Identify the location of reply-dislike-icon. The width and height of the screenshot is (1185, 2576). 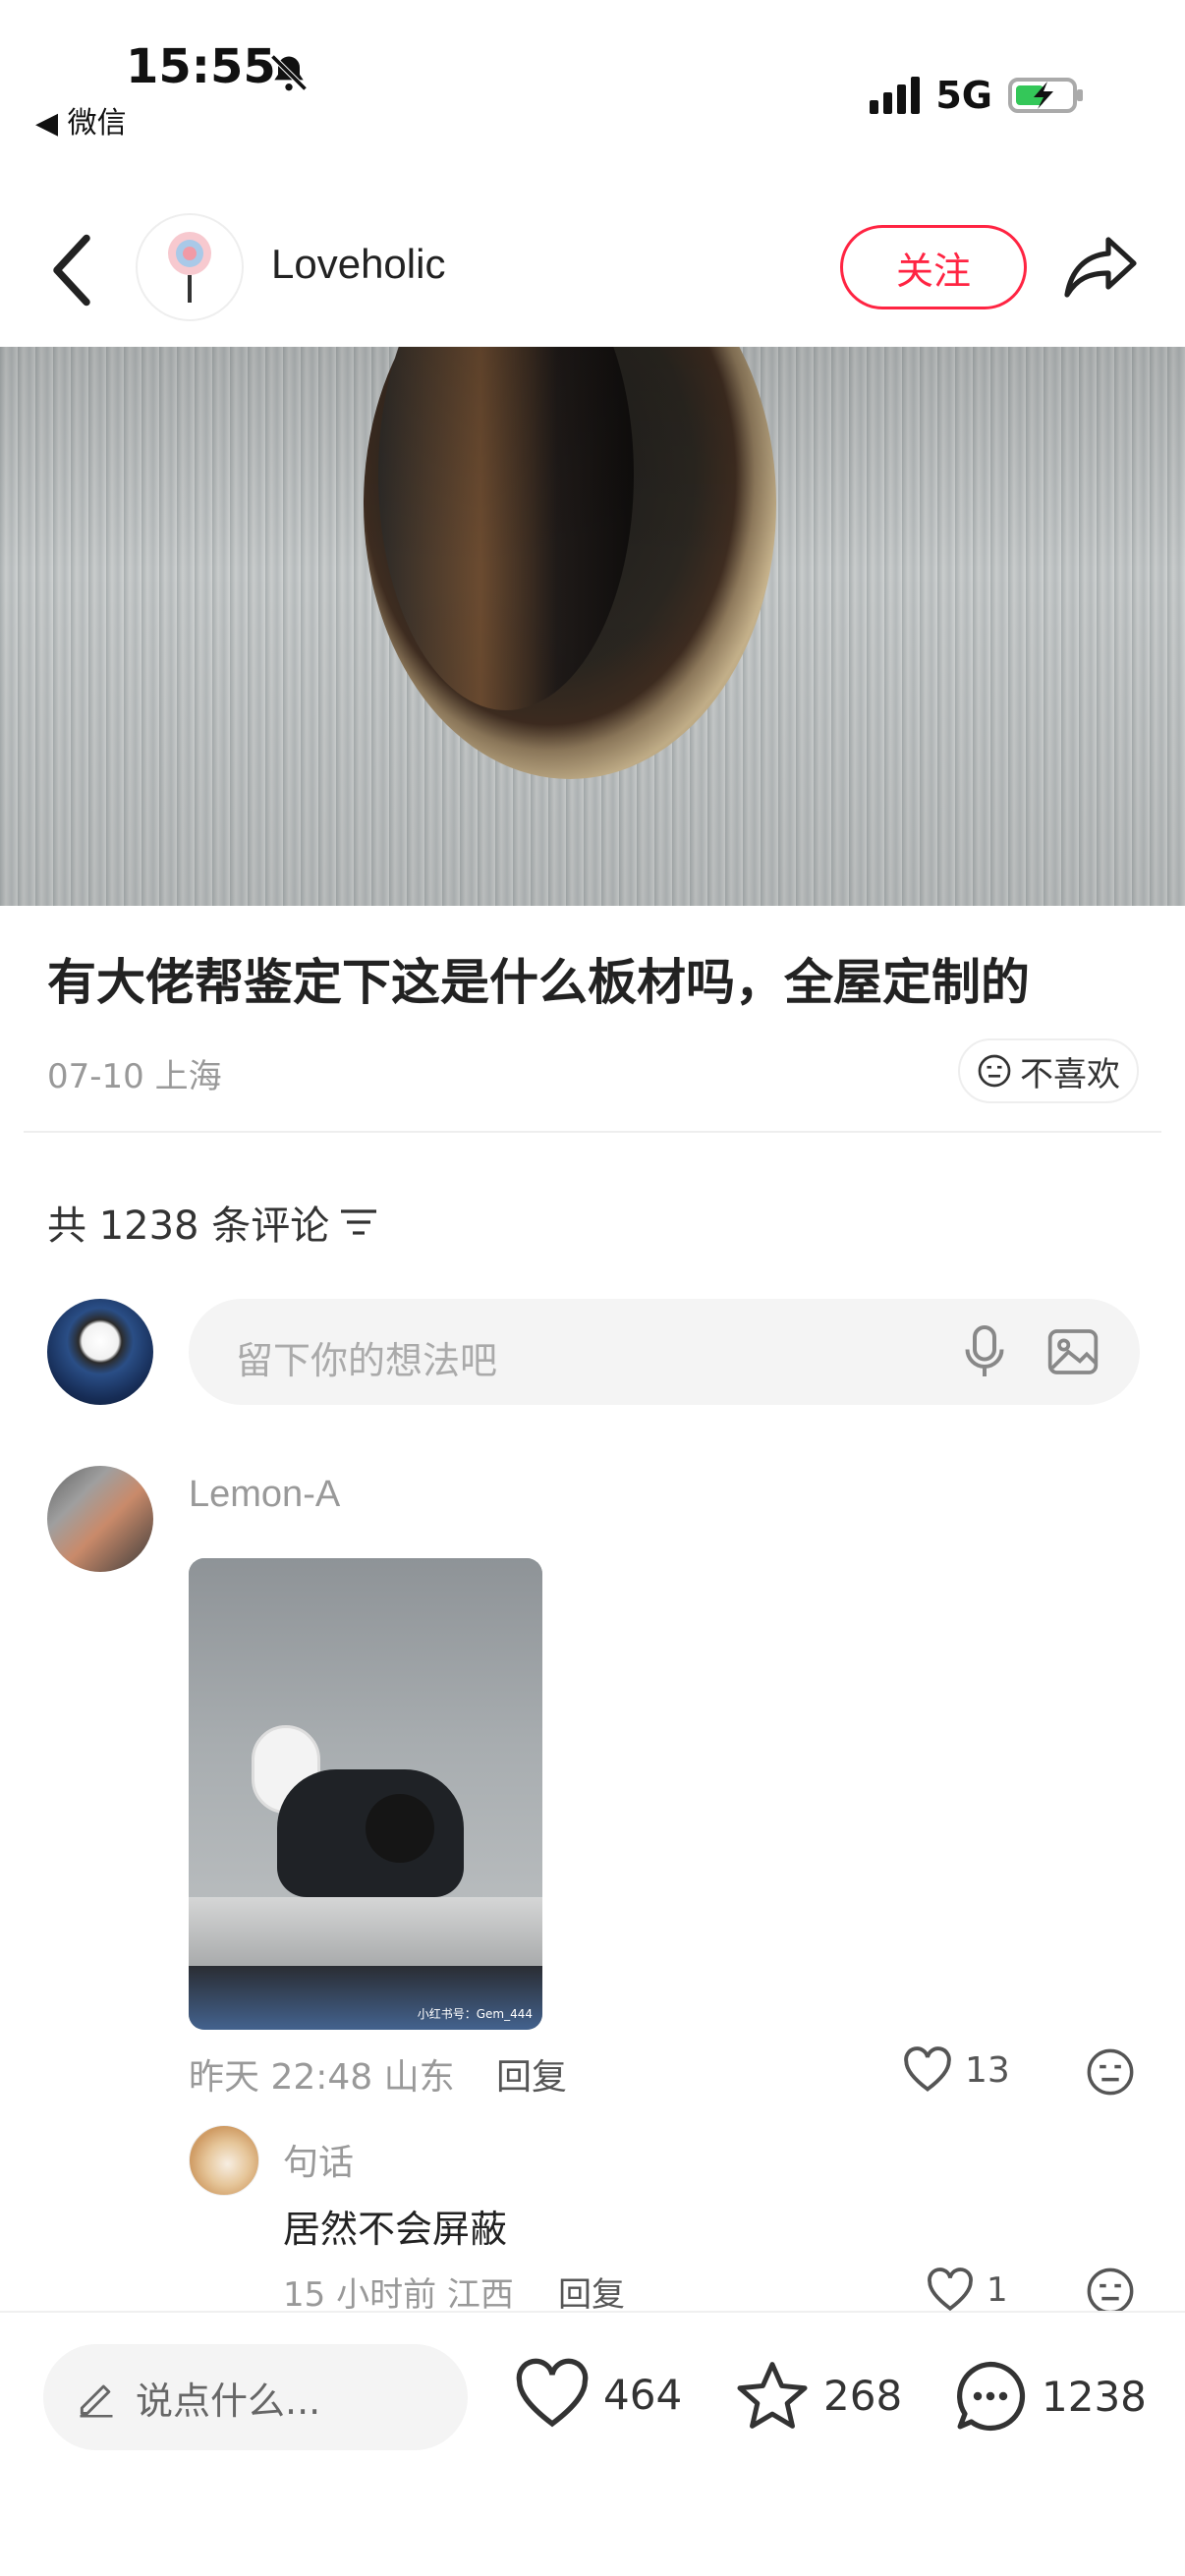
(1111, 2291).